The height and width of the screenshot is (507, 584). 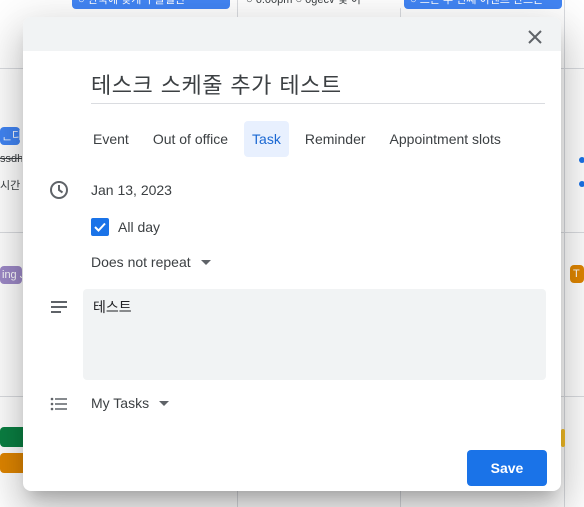 I want to click on tab-appointment-slots: Appointment slots, so click(x=445, y=139).